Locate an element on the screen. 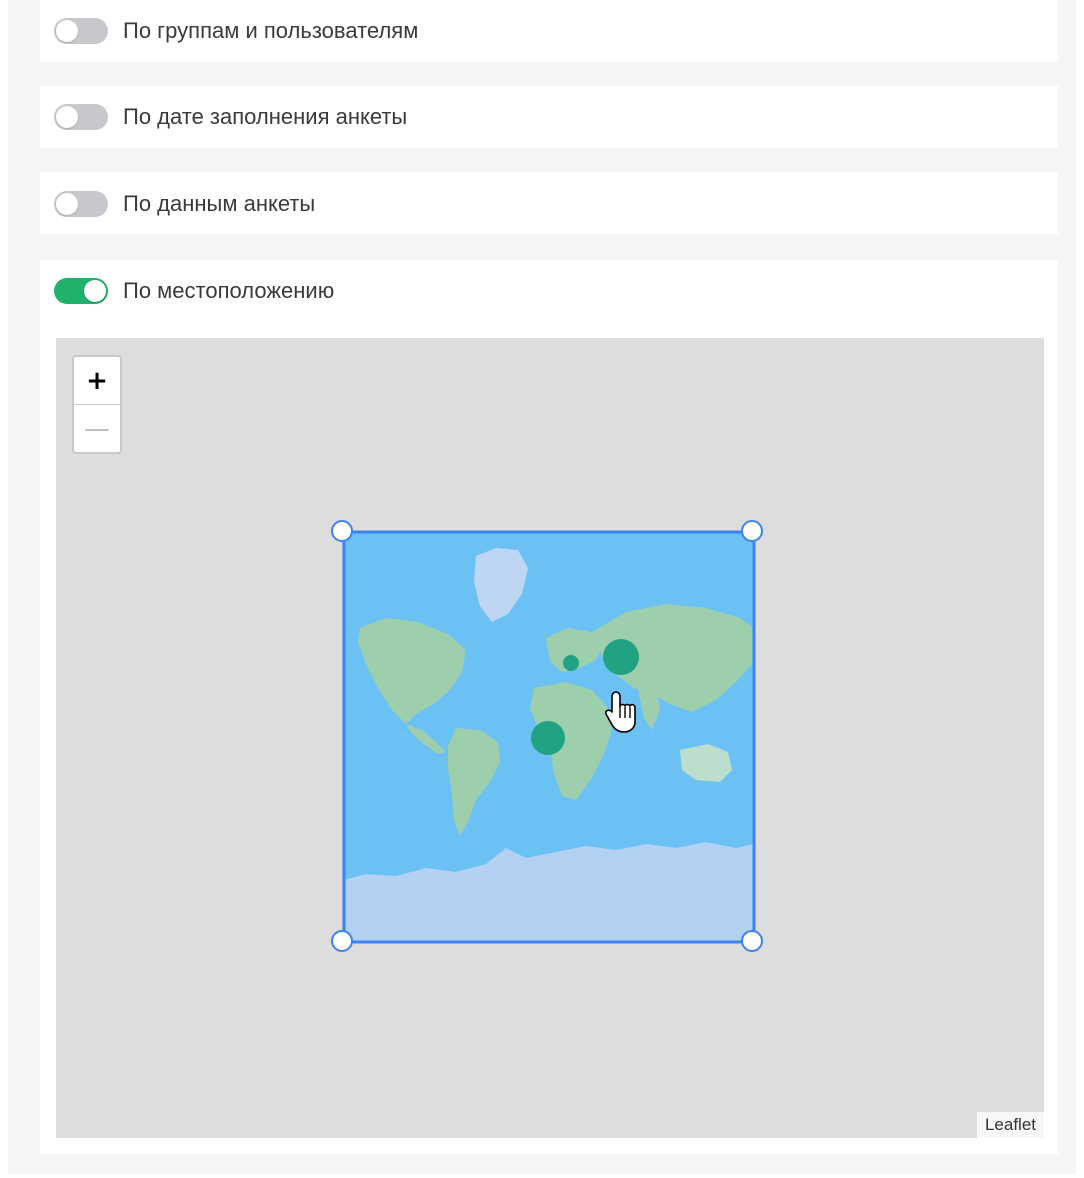  zoom-control: + — is located at coordinates (97, 404).